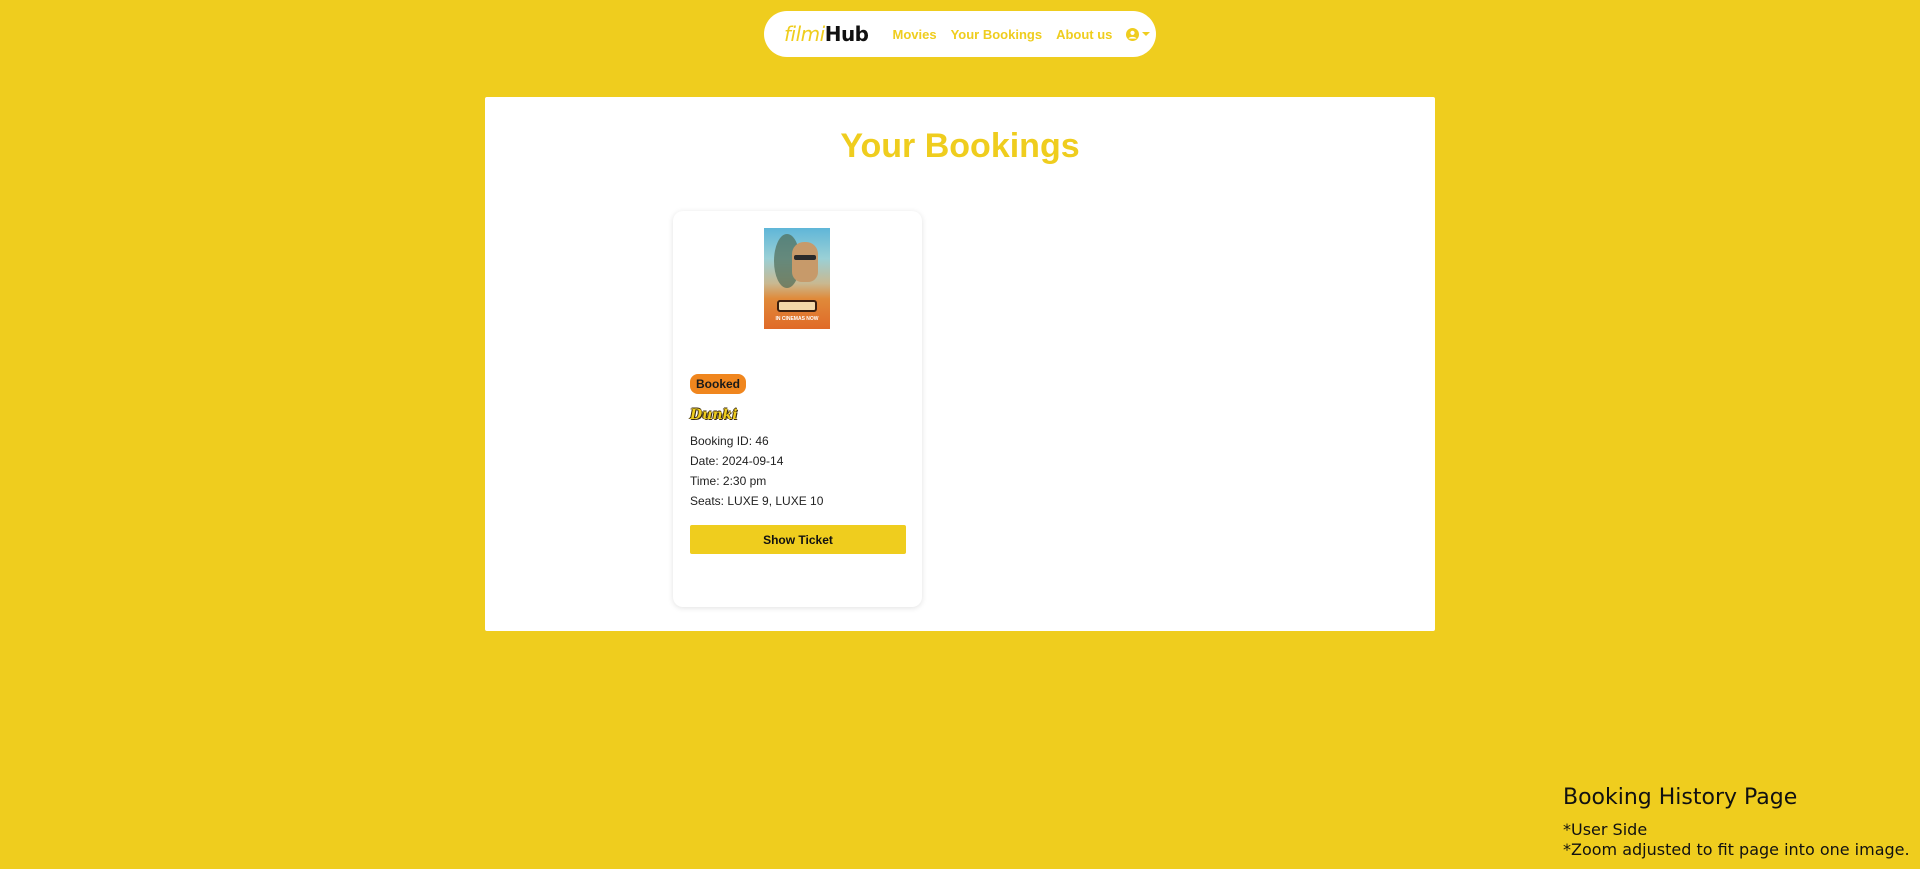 The width and height of the screenshot is (1920, 869). What do you see at coordinates (1605, 829) in the screenshot?
I see `annotation-line-1: *User Side` at bounding box center [1605, 829].